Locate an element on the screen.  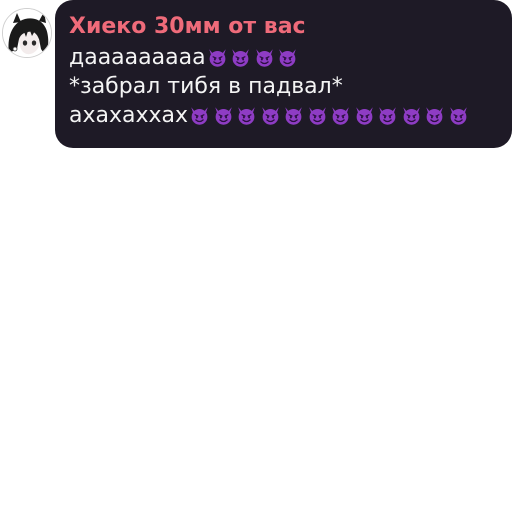
message-line: *забрал тибя в падвал* is located at coordinates (283, 86).